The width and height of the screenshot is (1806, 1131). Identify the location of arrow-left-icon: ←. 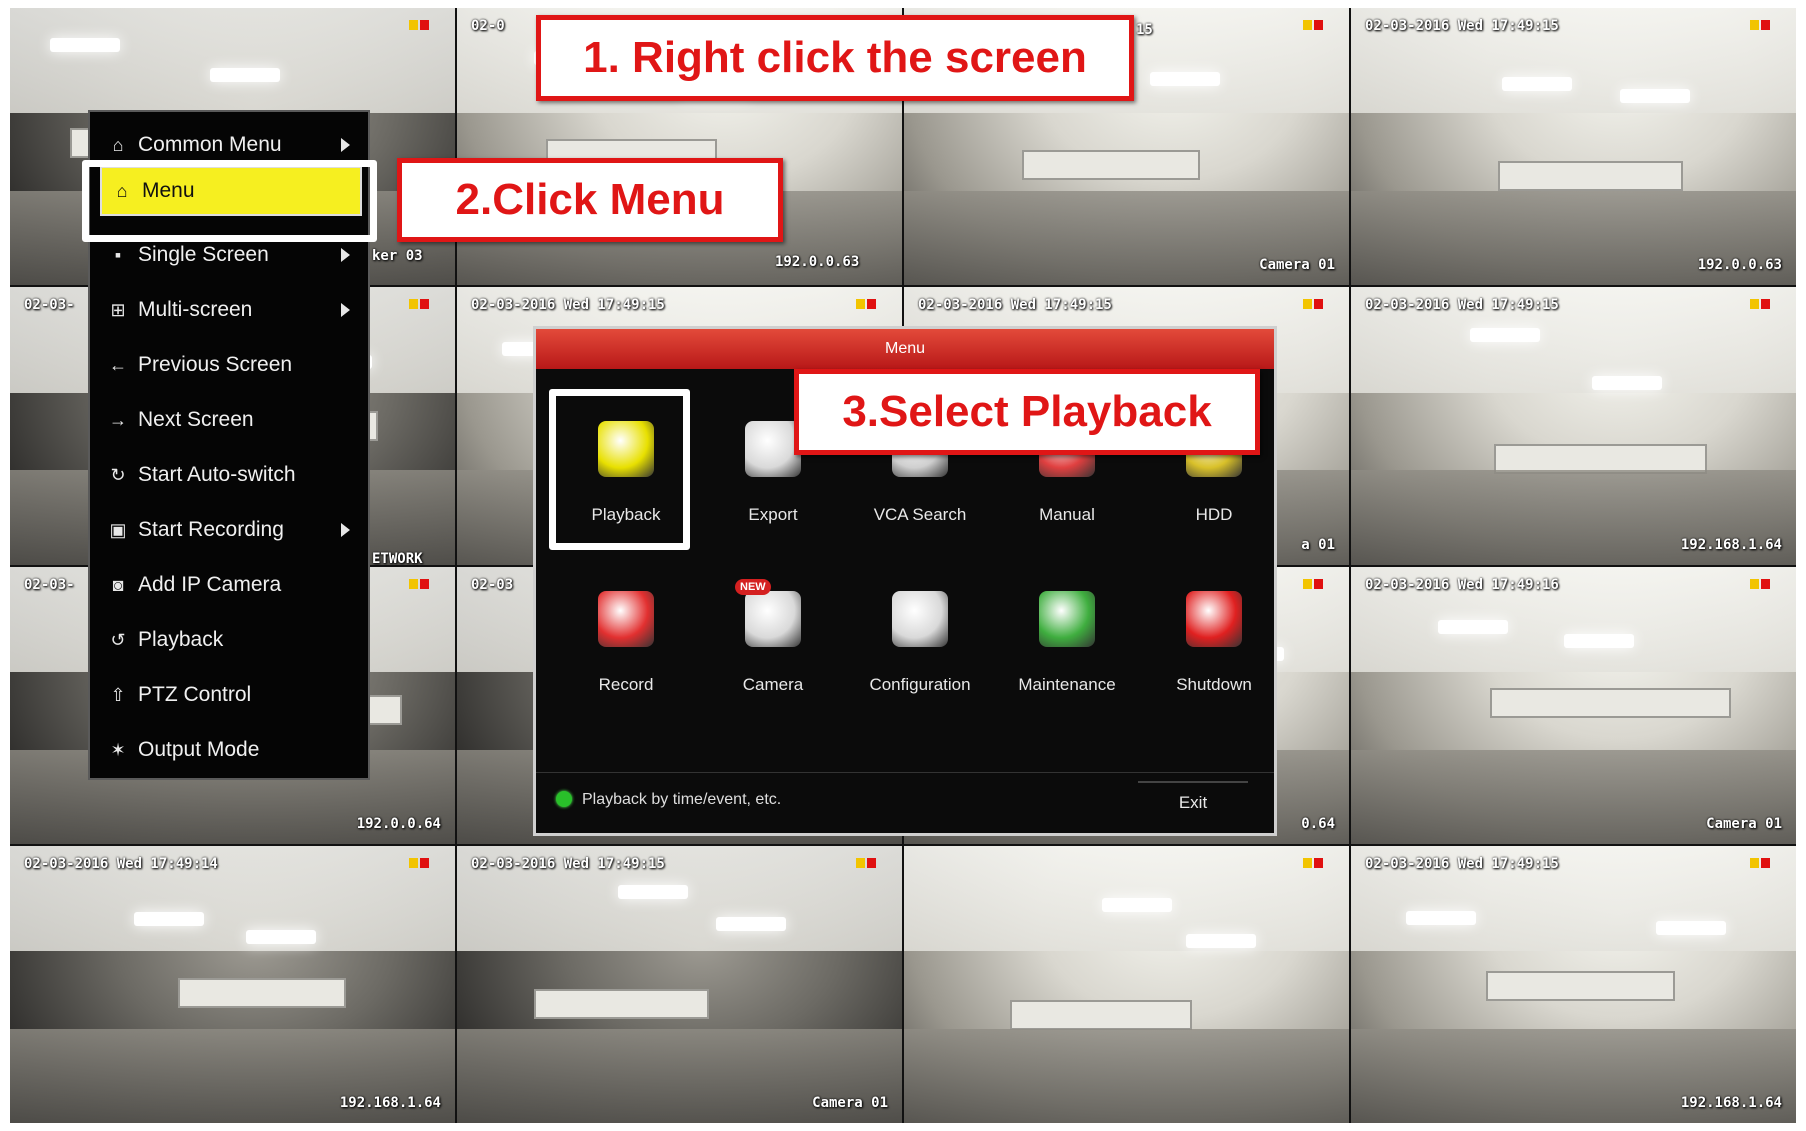
(118, 364).